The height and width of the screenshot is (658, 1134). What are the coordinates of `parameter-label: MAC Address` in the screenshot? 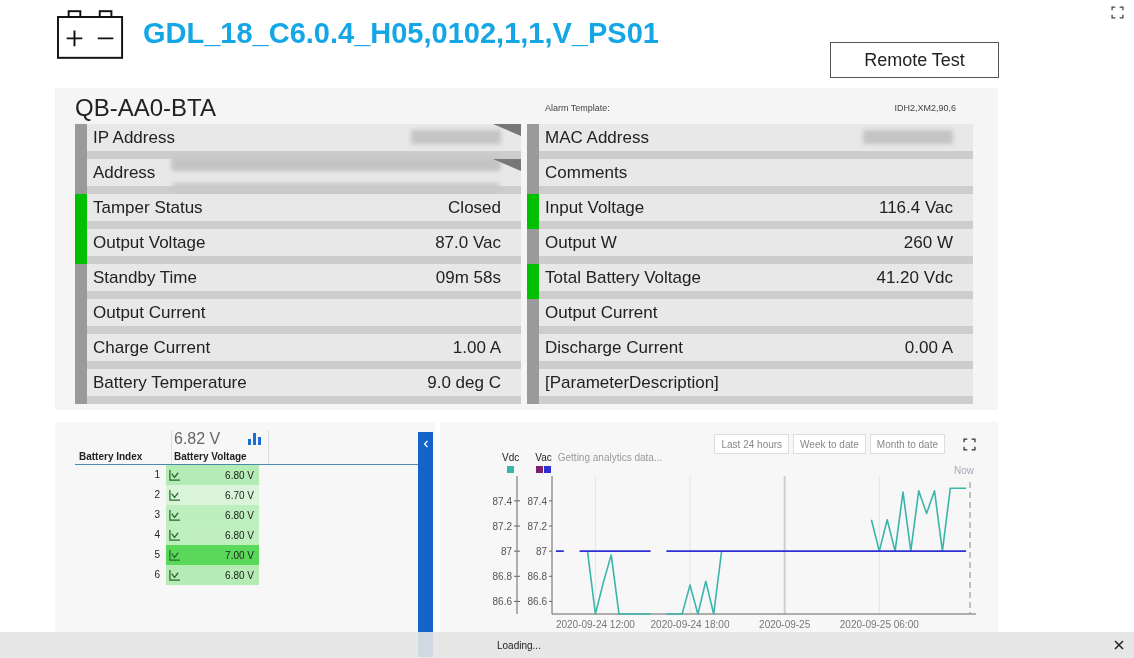 It's located at (597, 137).